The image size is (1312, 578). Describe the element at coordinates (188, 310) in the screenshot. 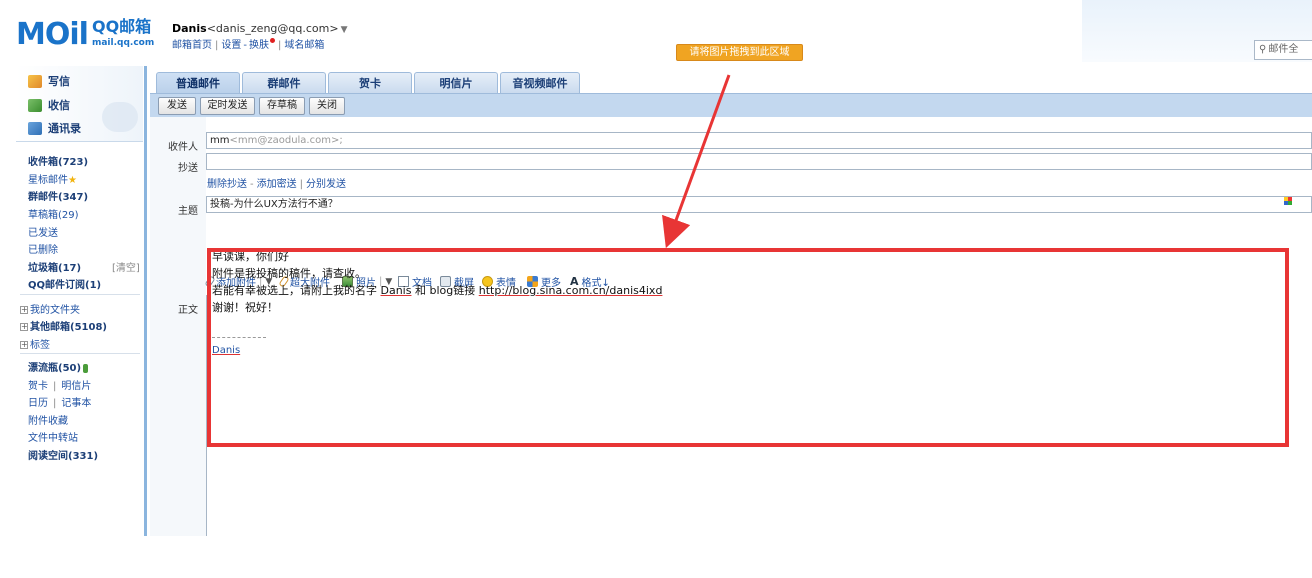

I see `body-label: 正文` at that location.